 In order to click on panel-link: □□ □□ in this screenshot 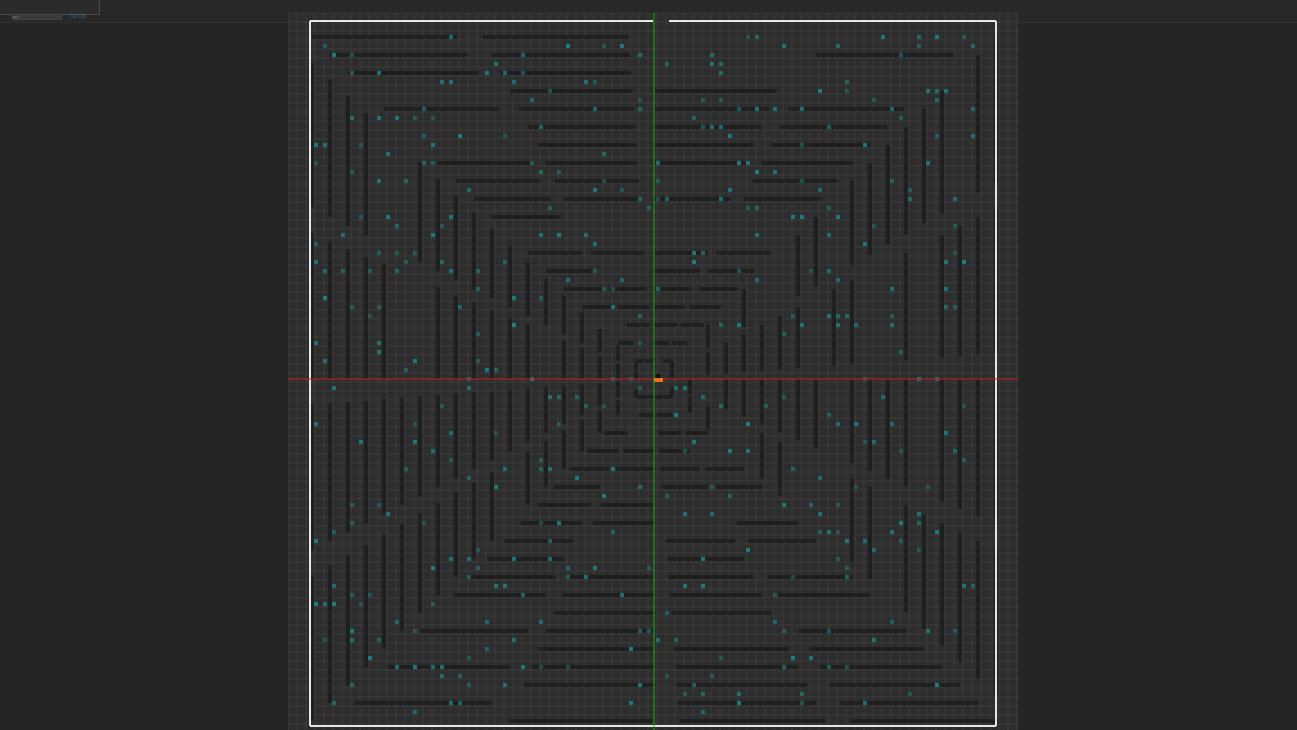, I will do `click(79, 16)`.